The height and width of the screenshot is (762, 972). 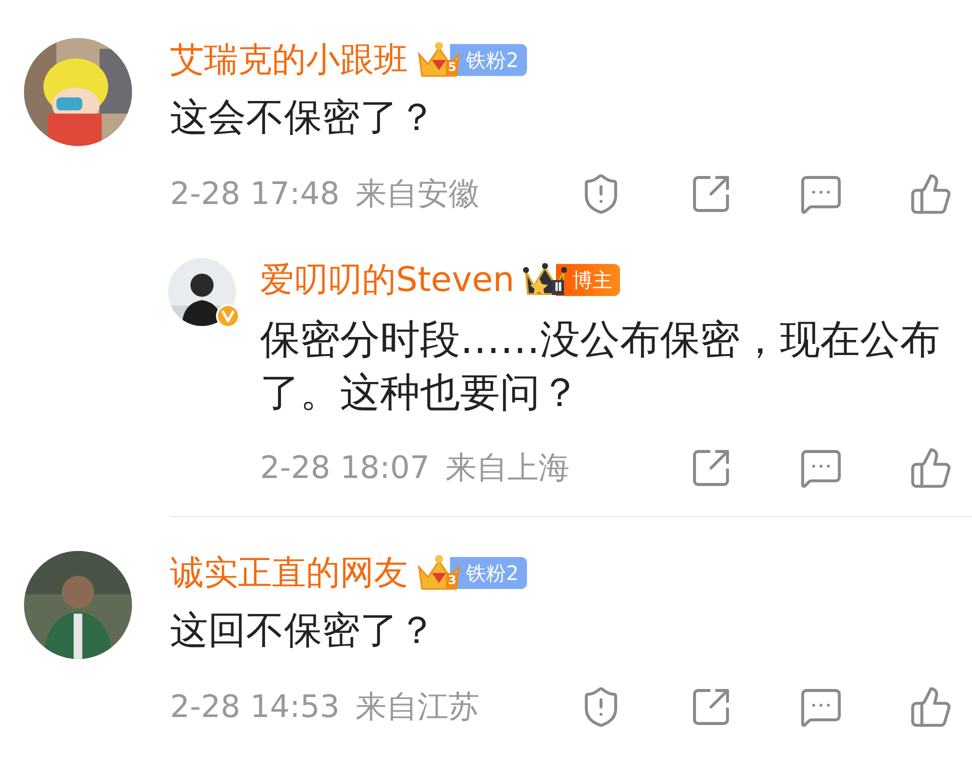 I want to click on rank-number: 5, so click(x=452, y=67).